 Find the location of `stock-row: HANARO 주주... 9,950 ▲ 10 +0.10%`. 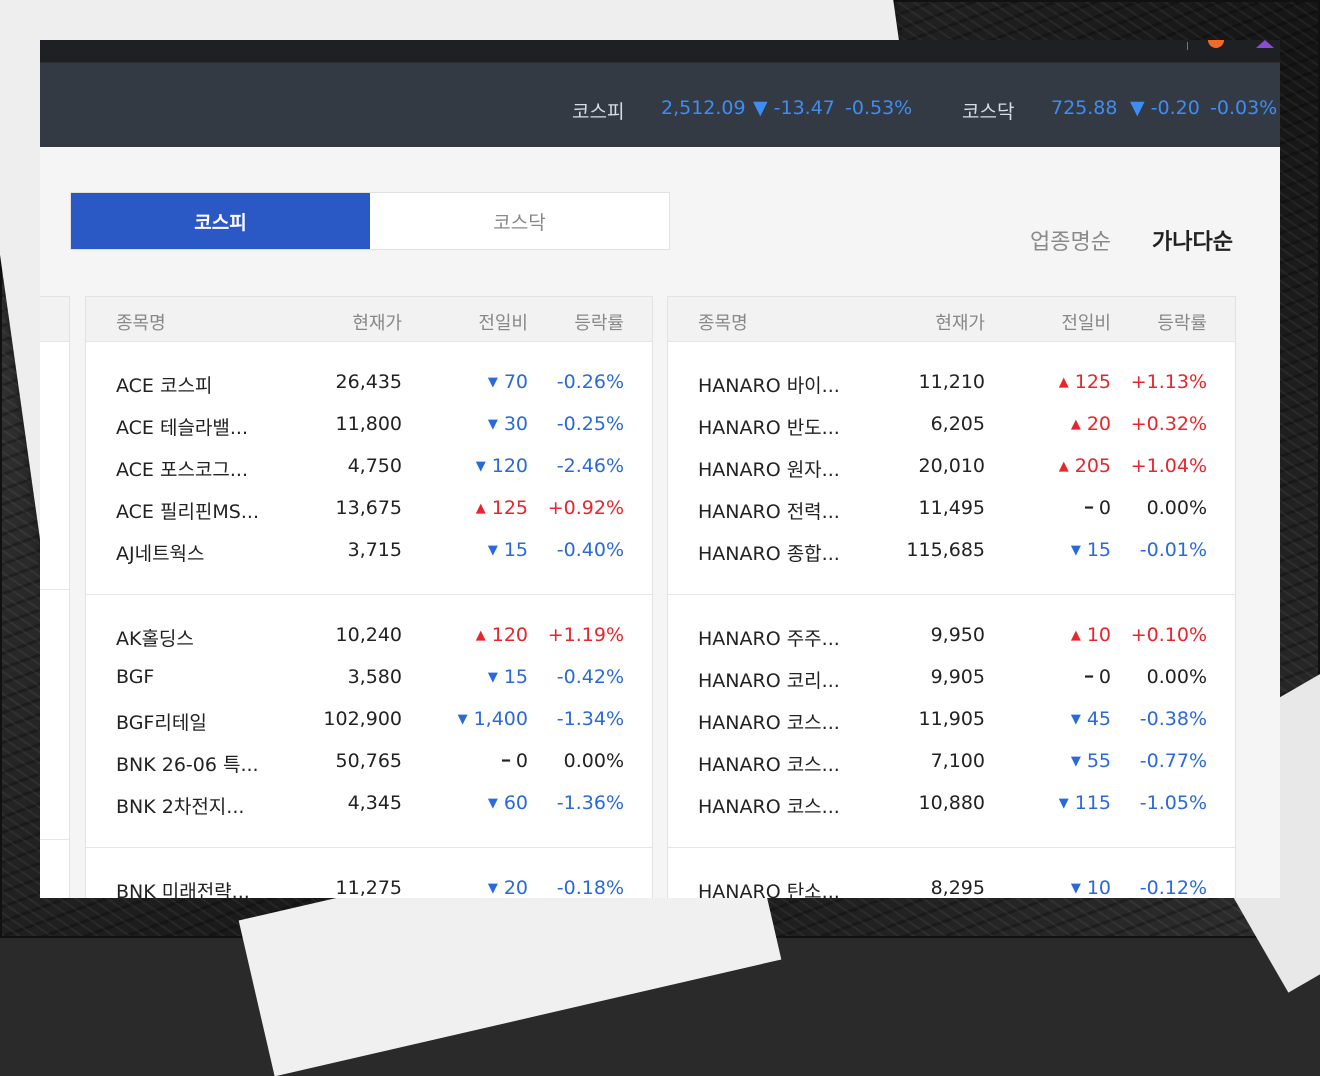

stock-row: HANARO 주주... 9,950 ▲ 10 +0.10% is located at coordinates (951, 636).